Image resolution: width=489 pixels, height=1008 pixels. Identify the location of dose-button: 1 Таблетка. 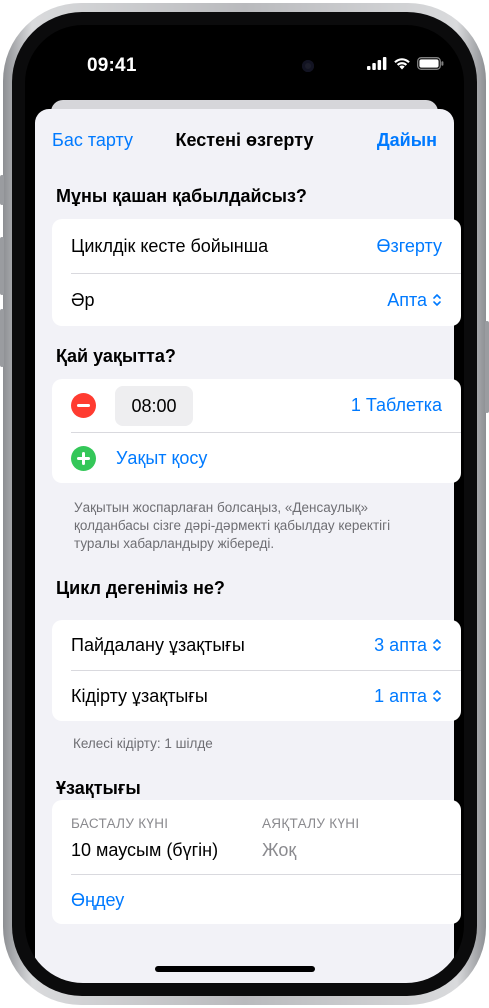
(396, 405).